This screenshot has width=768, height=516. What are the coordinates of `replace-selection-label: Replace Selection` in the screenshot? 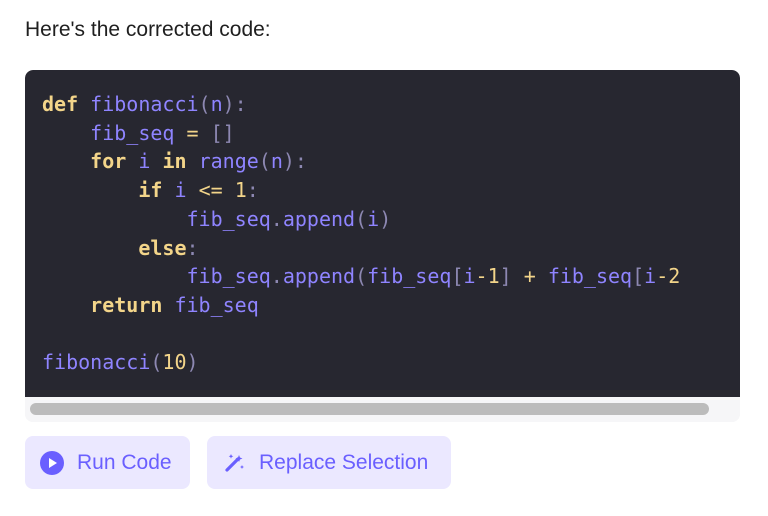 It's located at (344, 462).